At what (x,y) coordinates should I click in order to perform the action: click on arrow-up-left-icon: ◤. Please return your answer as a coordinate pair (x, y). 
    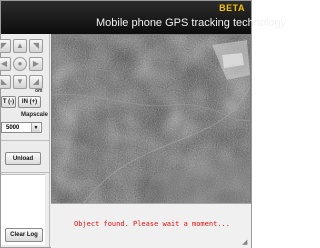
    Looking at the image, I should click on (5, 46).